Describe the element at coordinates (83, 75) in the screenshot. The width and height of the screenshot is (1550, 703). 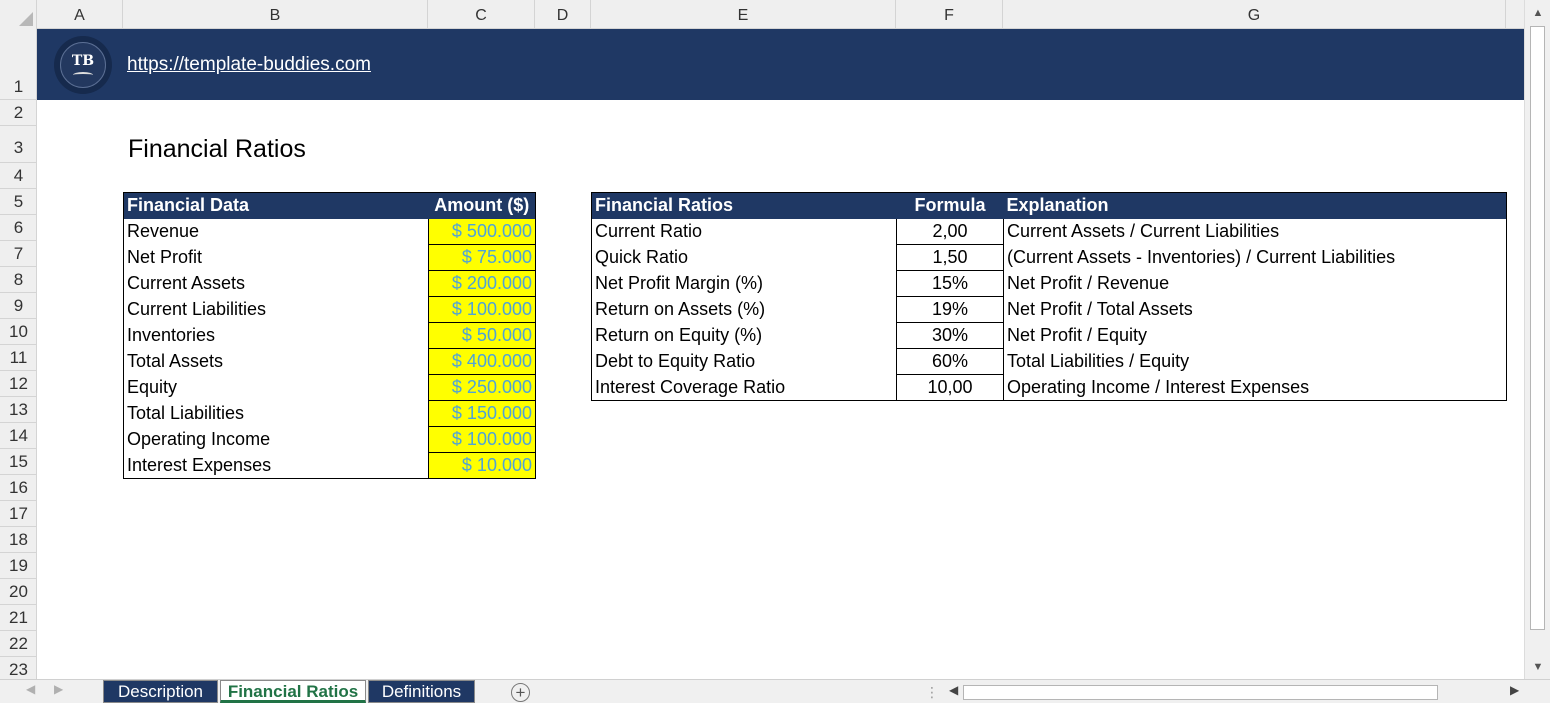
I see `book-icon` at that location.